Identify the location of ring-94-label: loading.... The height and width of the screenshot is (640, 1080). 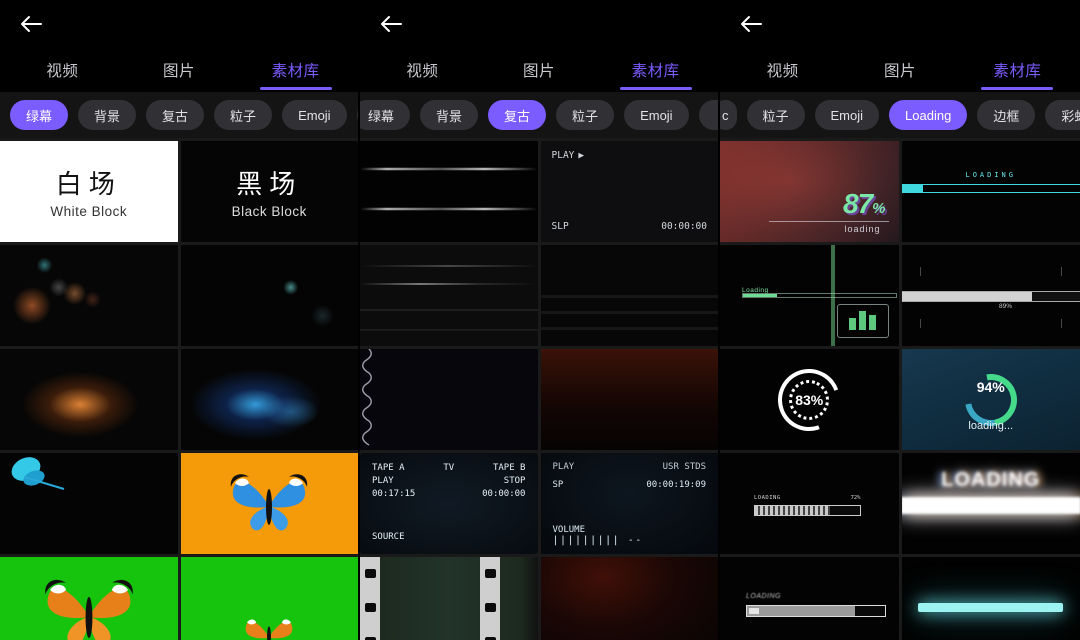
(991, 426).